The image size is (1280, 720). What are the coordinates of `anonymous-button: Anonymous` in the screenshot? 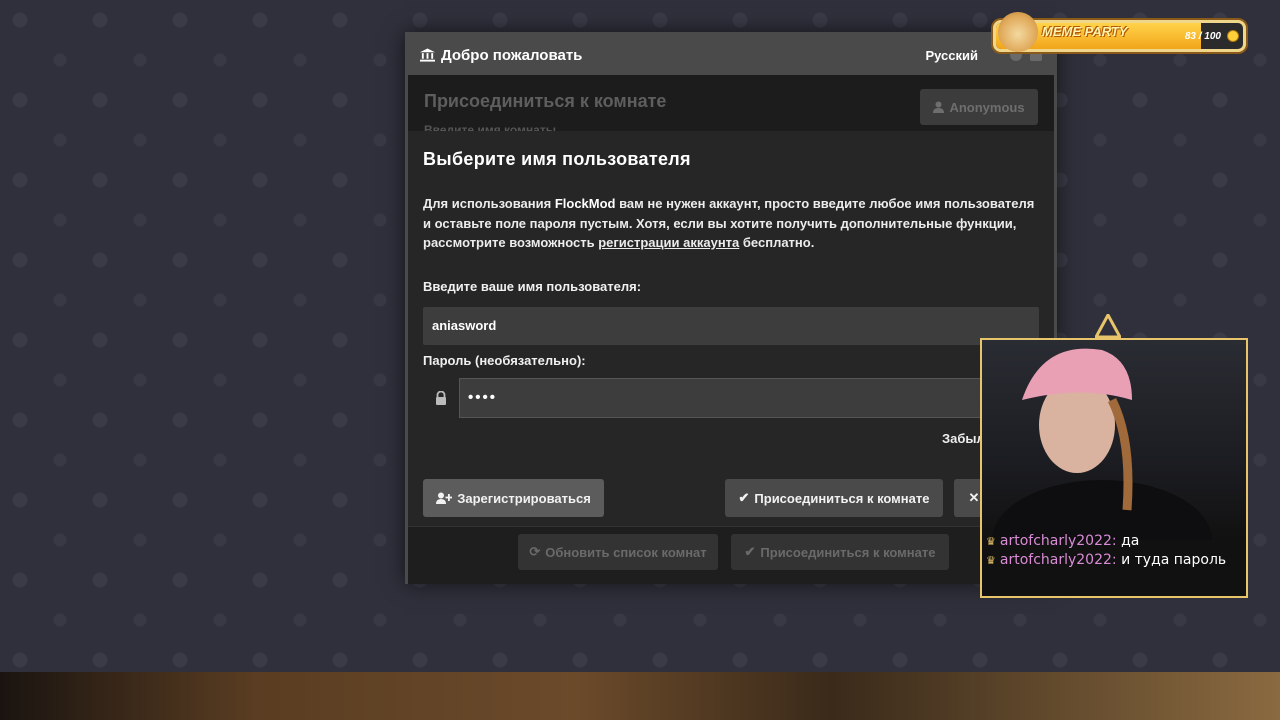 It's located at (979, 107).